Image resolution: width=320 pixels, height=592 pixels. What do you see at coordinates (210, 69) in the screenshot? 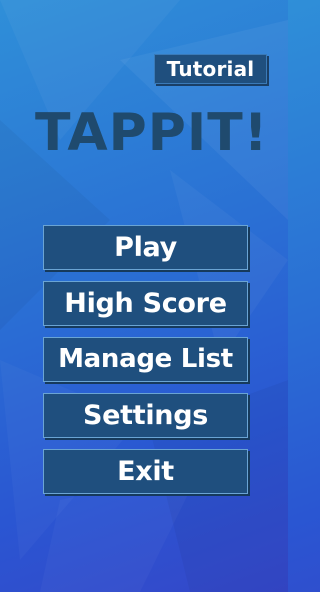
I see `tutorial-button: Tutorial` at bounding box center [210, 69].